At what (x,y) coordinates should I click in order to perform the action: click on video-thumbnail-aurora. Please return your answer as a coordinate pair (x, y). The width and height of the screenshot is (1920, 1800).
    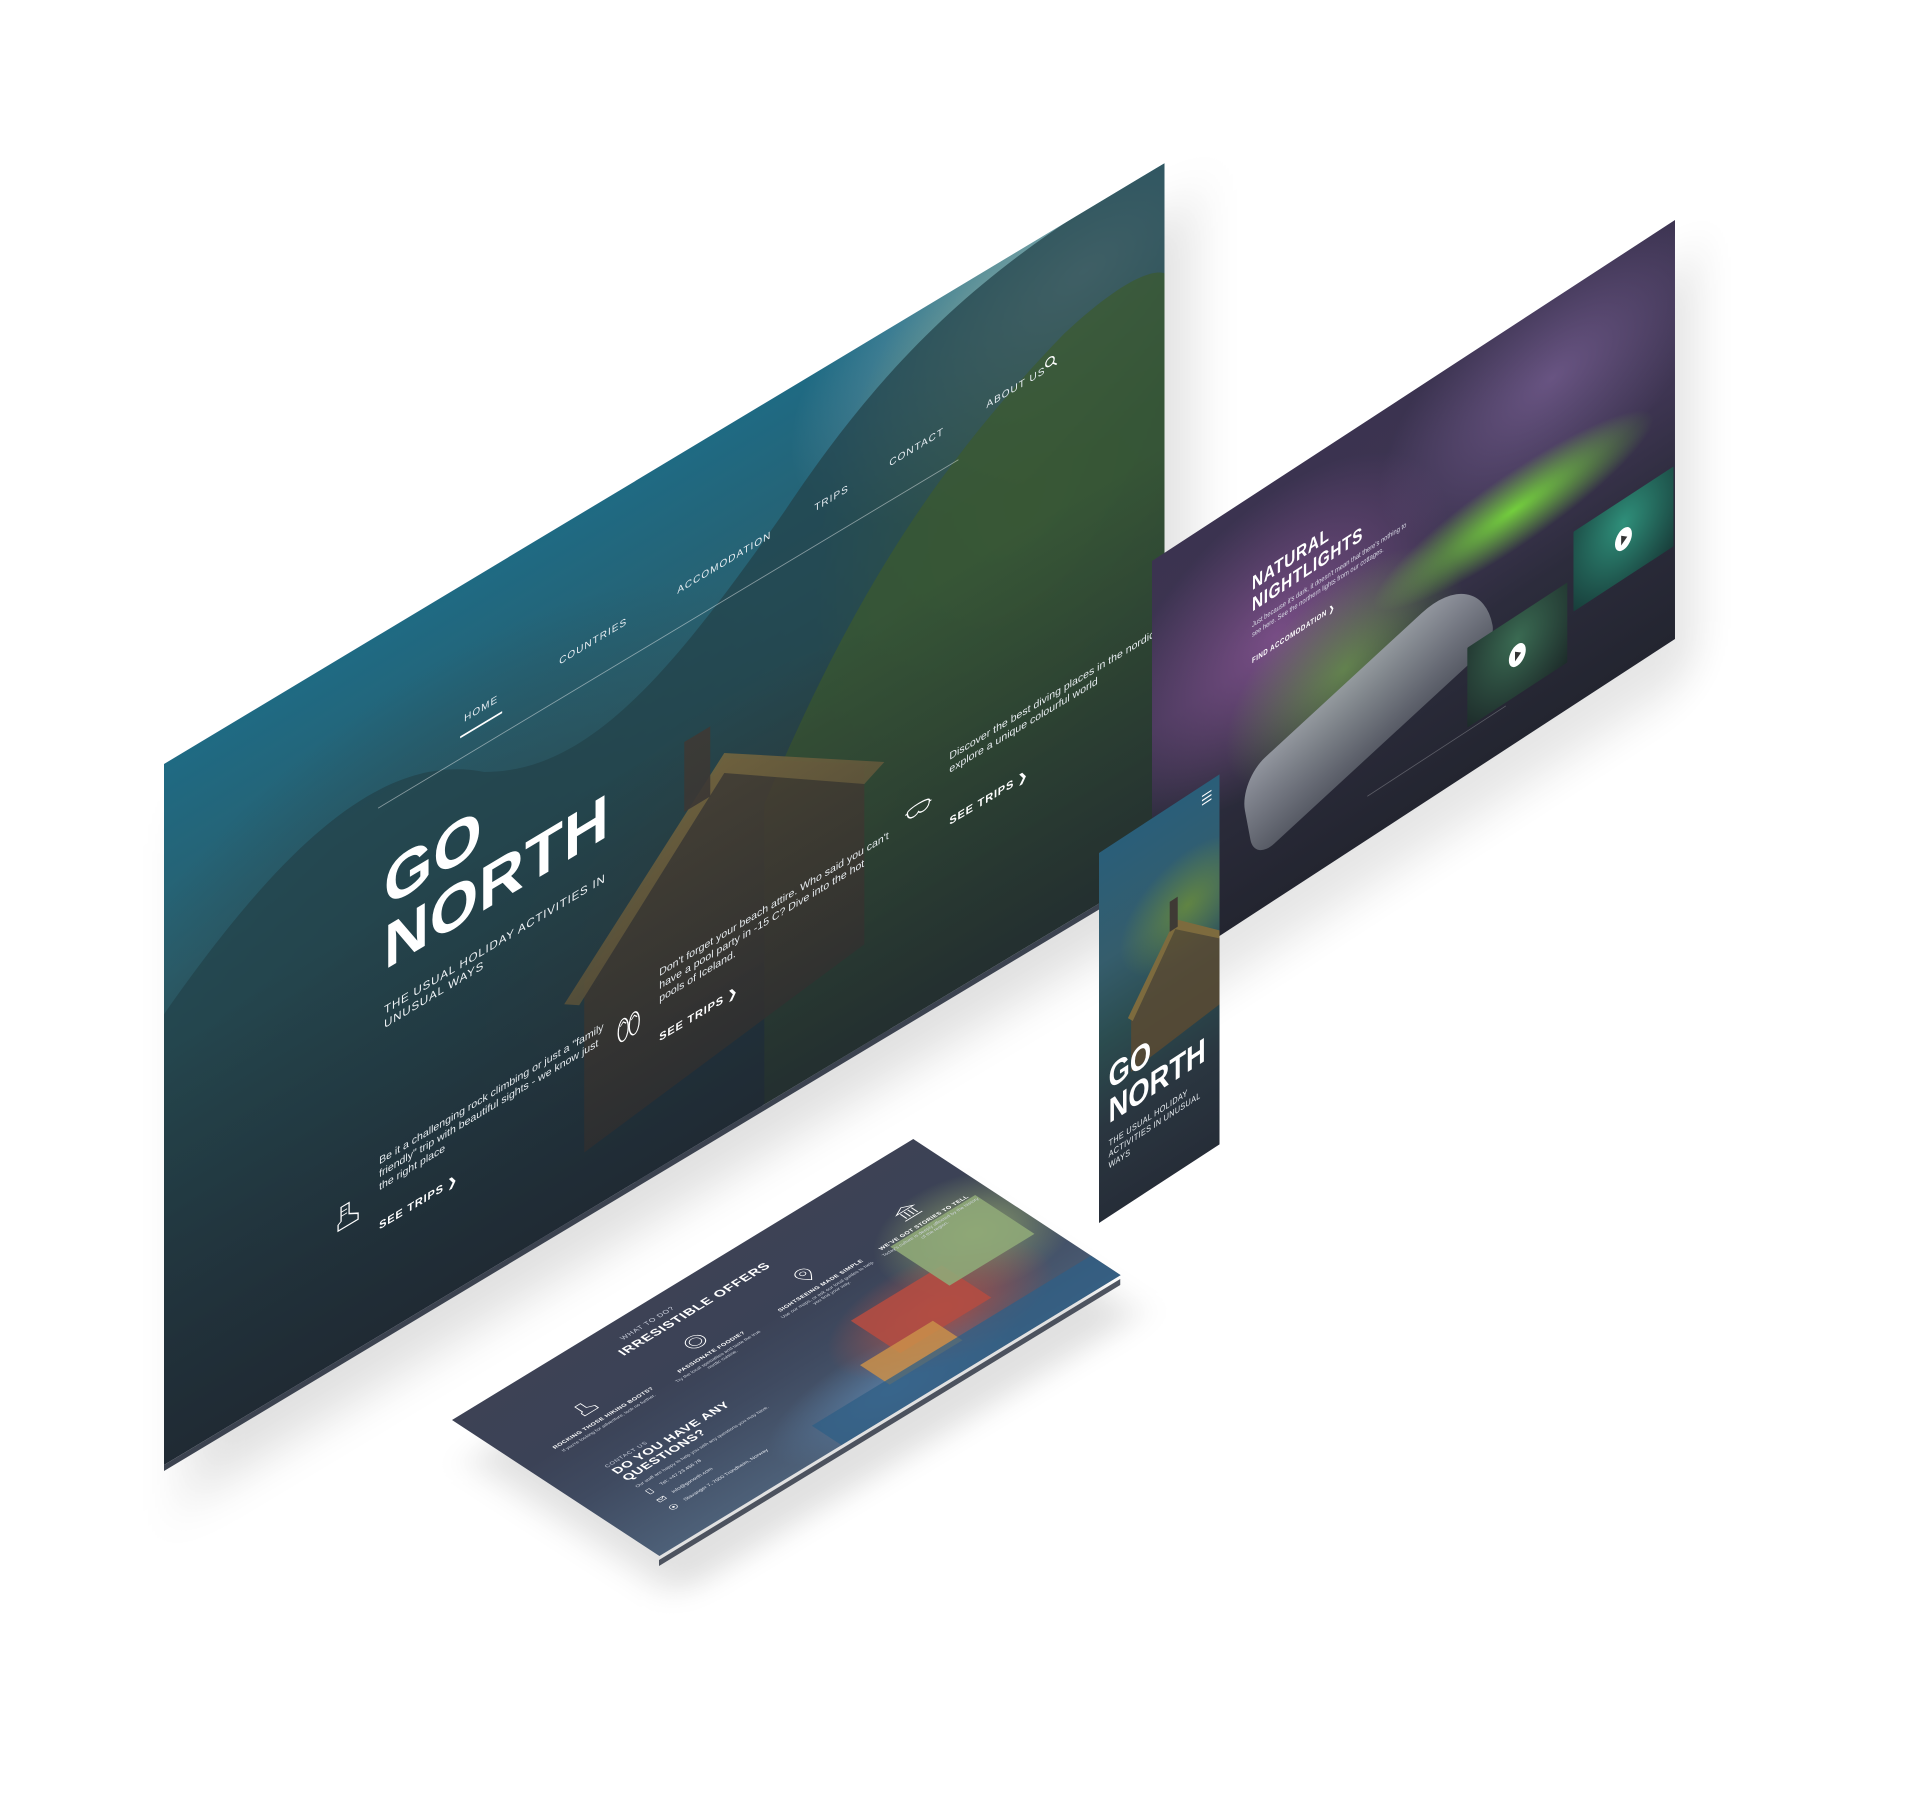
    Looking at the image, I should click on (1623, 539).